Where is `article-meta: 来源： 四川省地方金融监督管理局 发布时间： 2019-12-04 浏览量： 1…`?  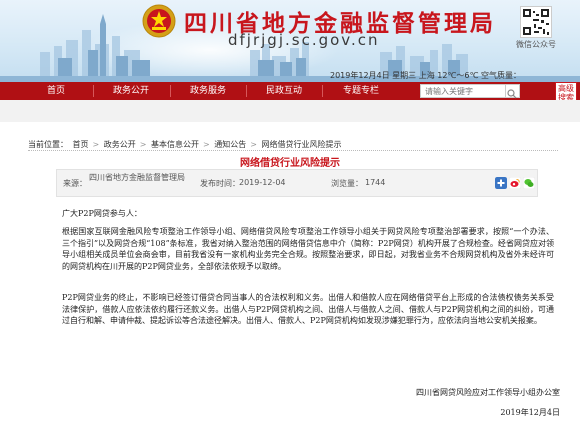
article-meta: 来源： 四川省地方金融监督管理局 发布时间： 2019-12-04 浏览量： 1… is located at coordinates (297, 183).